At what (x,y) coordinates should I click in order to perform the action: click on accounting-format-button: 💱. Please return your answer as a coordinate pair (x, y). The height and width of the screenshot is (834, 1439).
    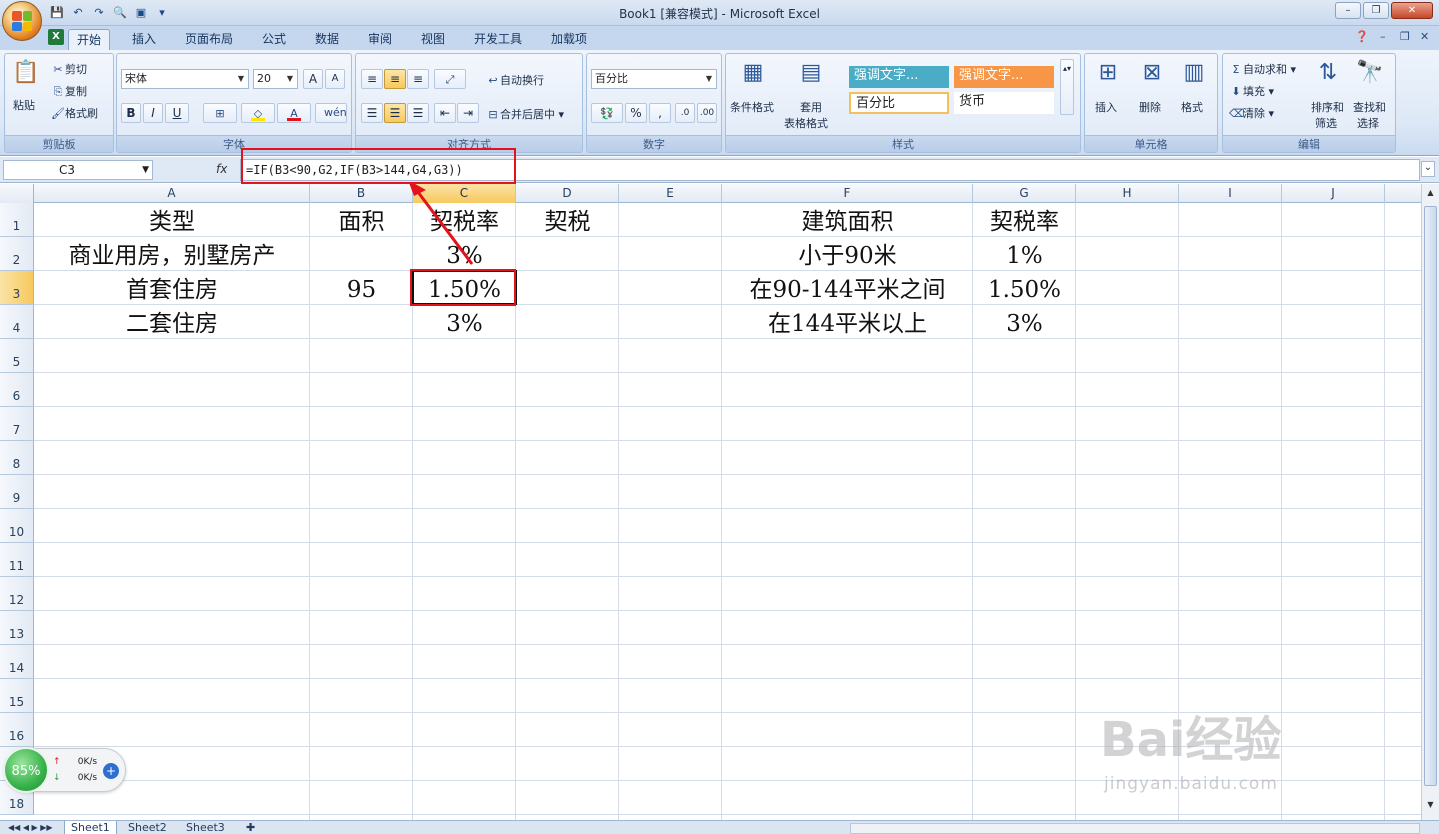
    Looking at the image, I should click on (607, 113).